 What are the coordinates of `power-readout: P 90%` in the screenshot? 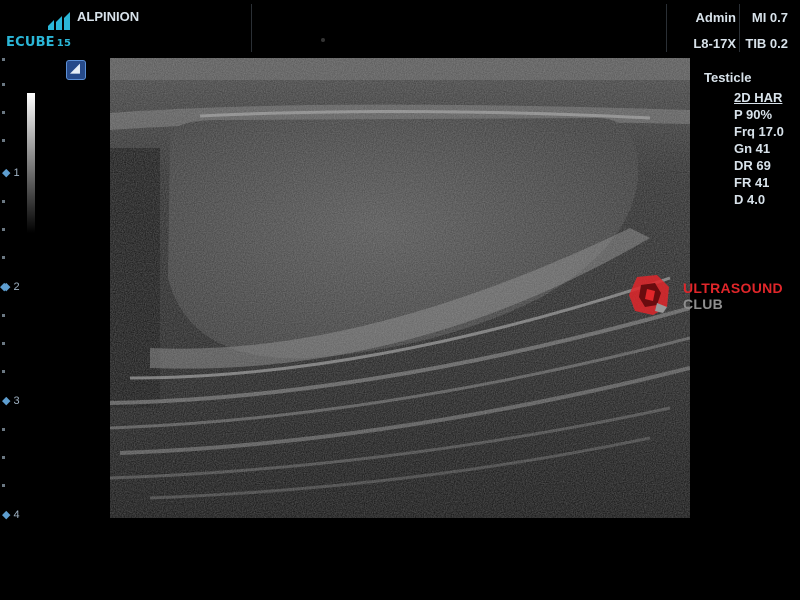 It's located at (753, 114).